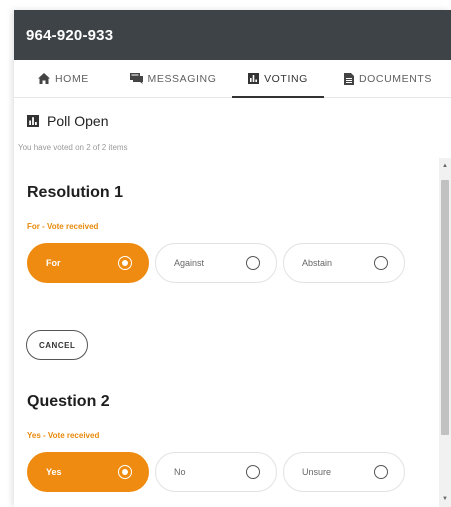 The height and width of the screenshot is (507, 451). I want to click on tab-messaging: MESSAGING, so click(173, 78).